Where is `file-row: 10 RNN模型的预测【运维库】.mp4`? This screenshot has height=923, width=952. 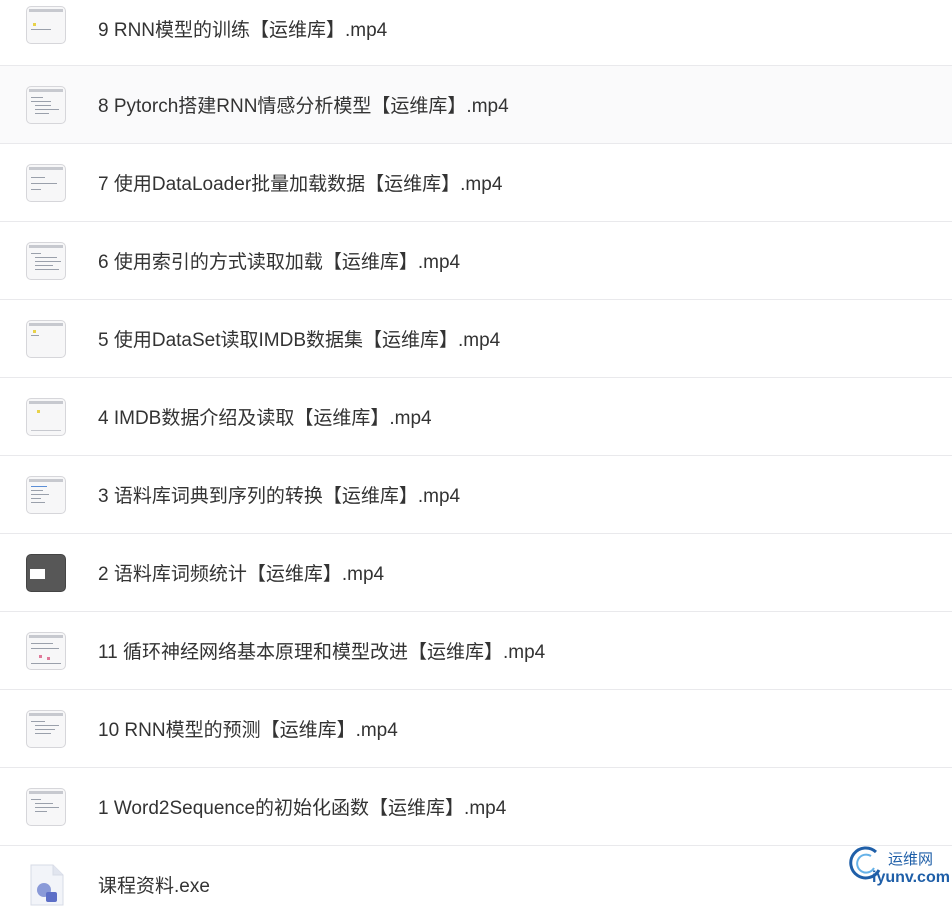
file-row: 10 RNN模型的预测【运维库】.mp4 is located at coordinates (476, 729).